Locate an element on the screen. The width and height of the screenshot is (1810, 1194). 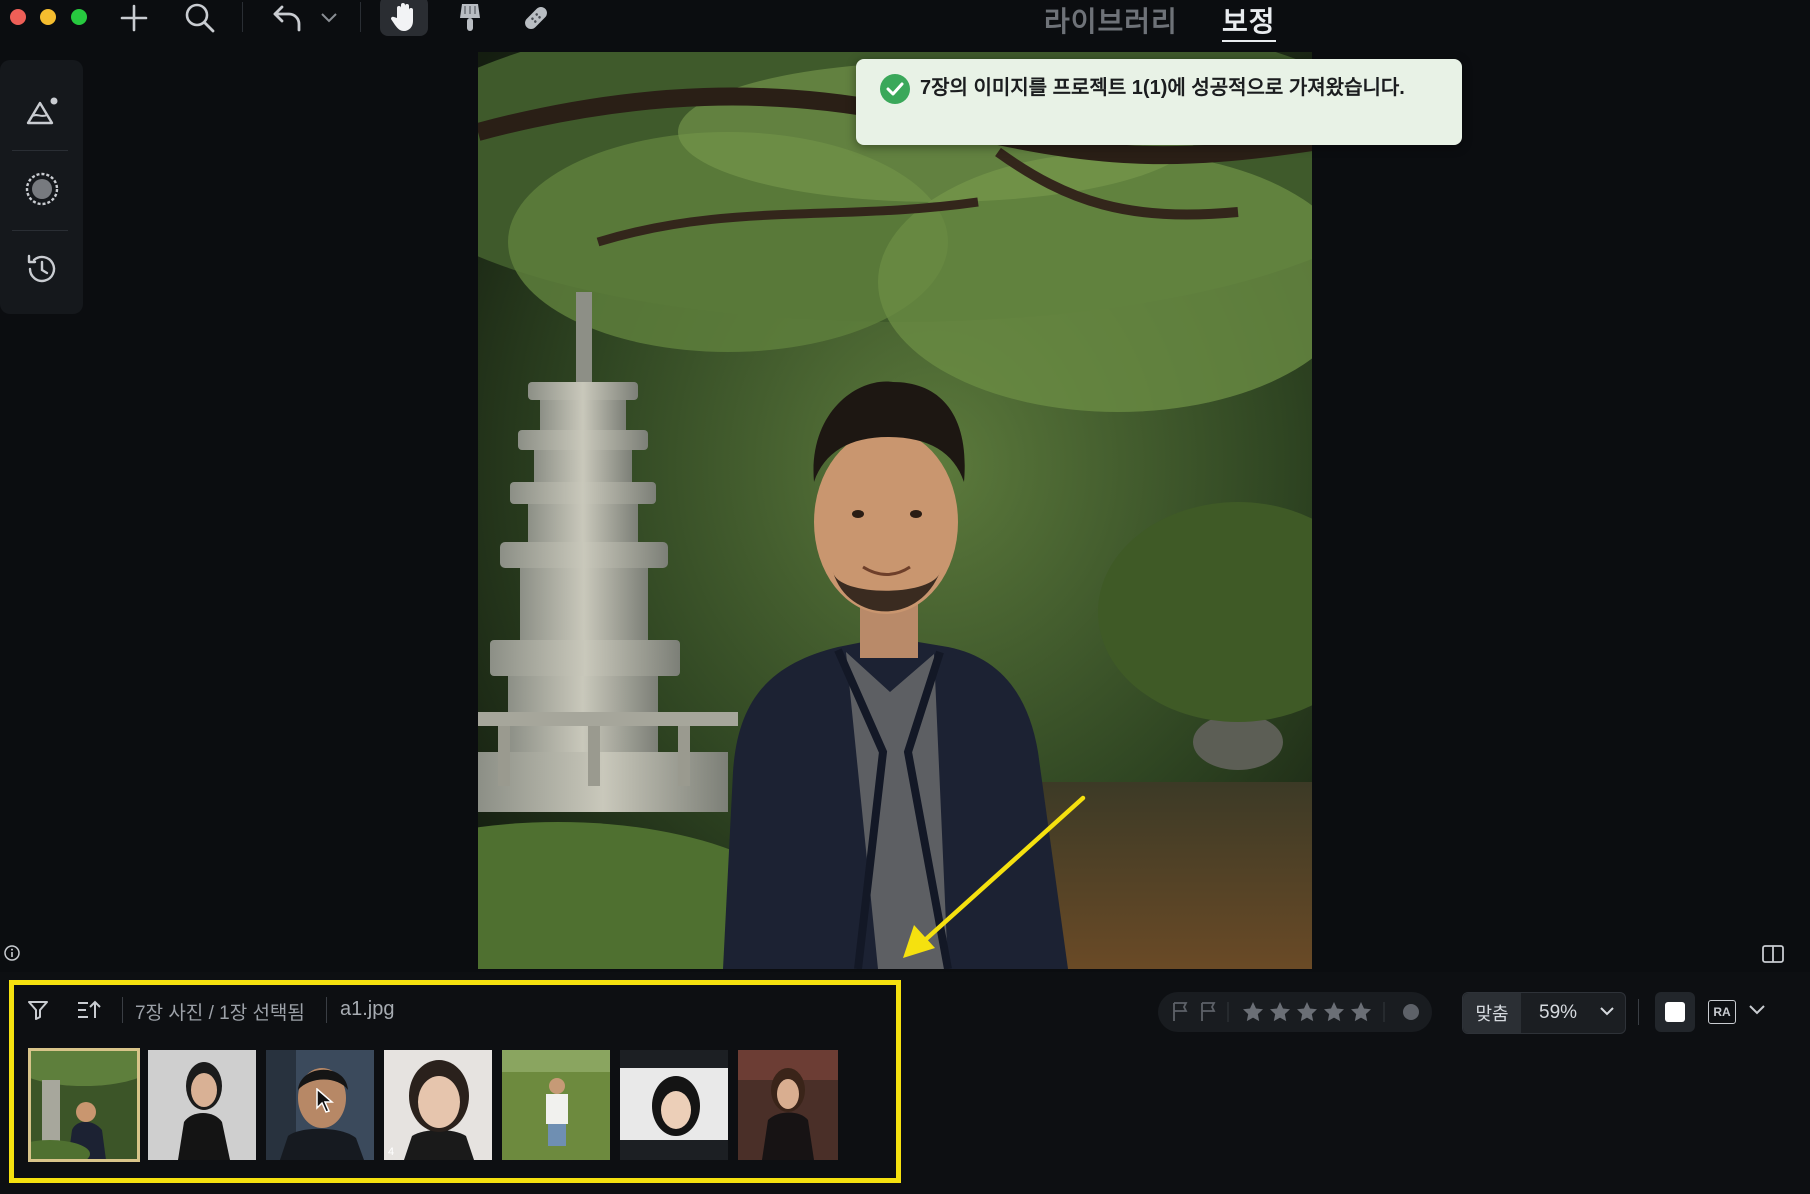
zoom-control: 맞춤 59% is located at coordinates (1544, 1013).